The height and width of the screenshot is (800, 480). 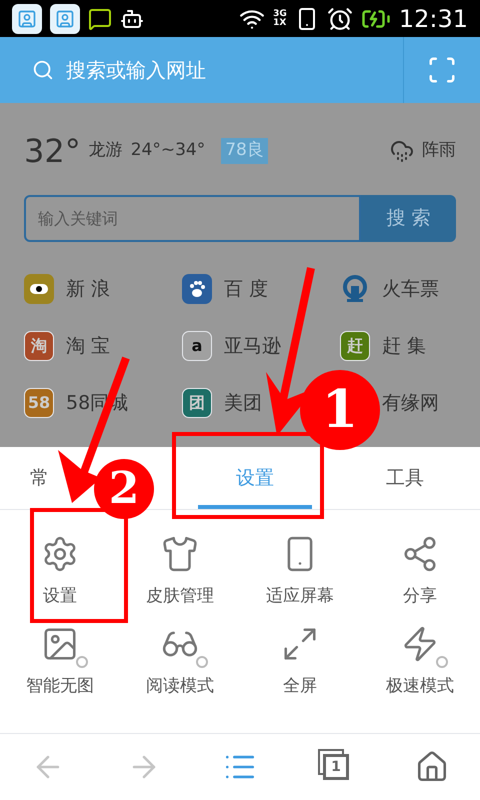 I want to click on shortcut-label: 有缘网, so click(x=410, y=403).